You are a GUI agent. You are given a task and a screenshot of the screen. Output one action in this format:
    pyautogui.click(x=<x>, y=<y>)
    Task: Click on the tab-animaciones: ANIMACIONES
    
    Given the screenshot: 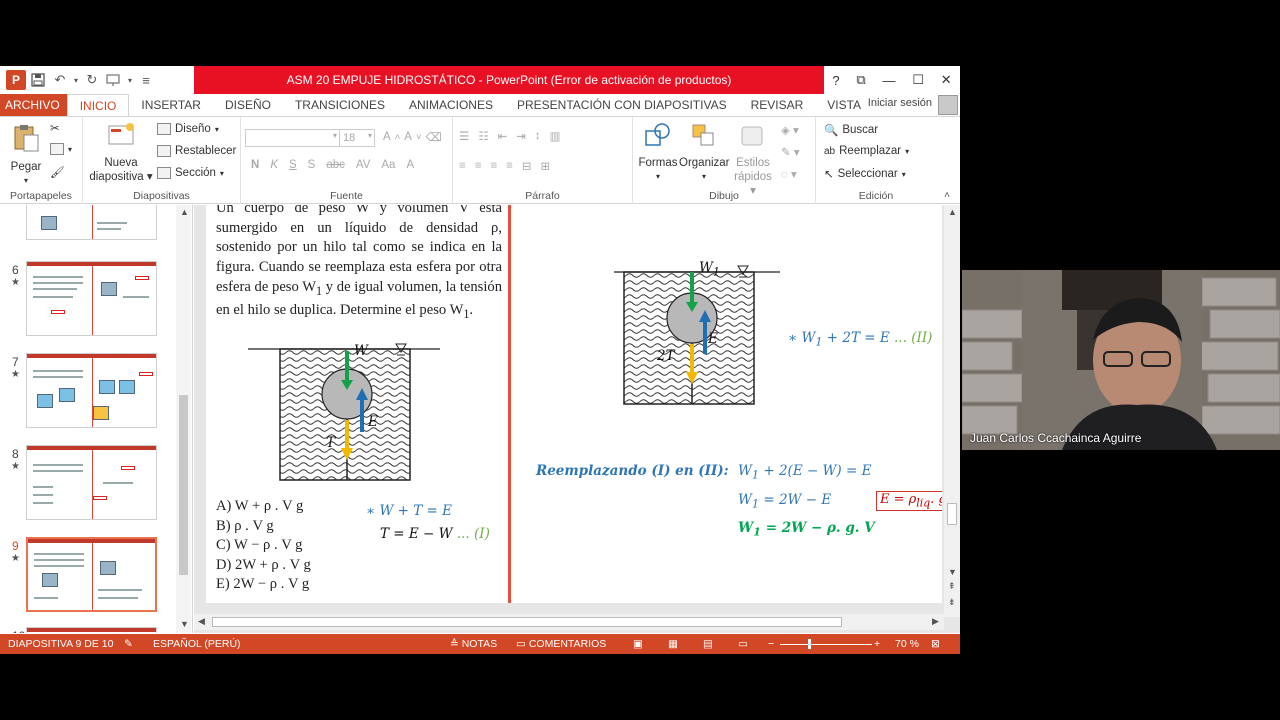 What is the action you would take?
    pyautogui.click(x=451, y=105)
    